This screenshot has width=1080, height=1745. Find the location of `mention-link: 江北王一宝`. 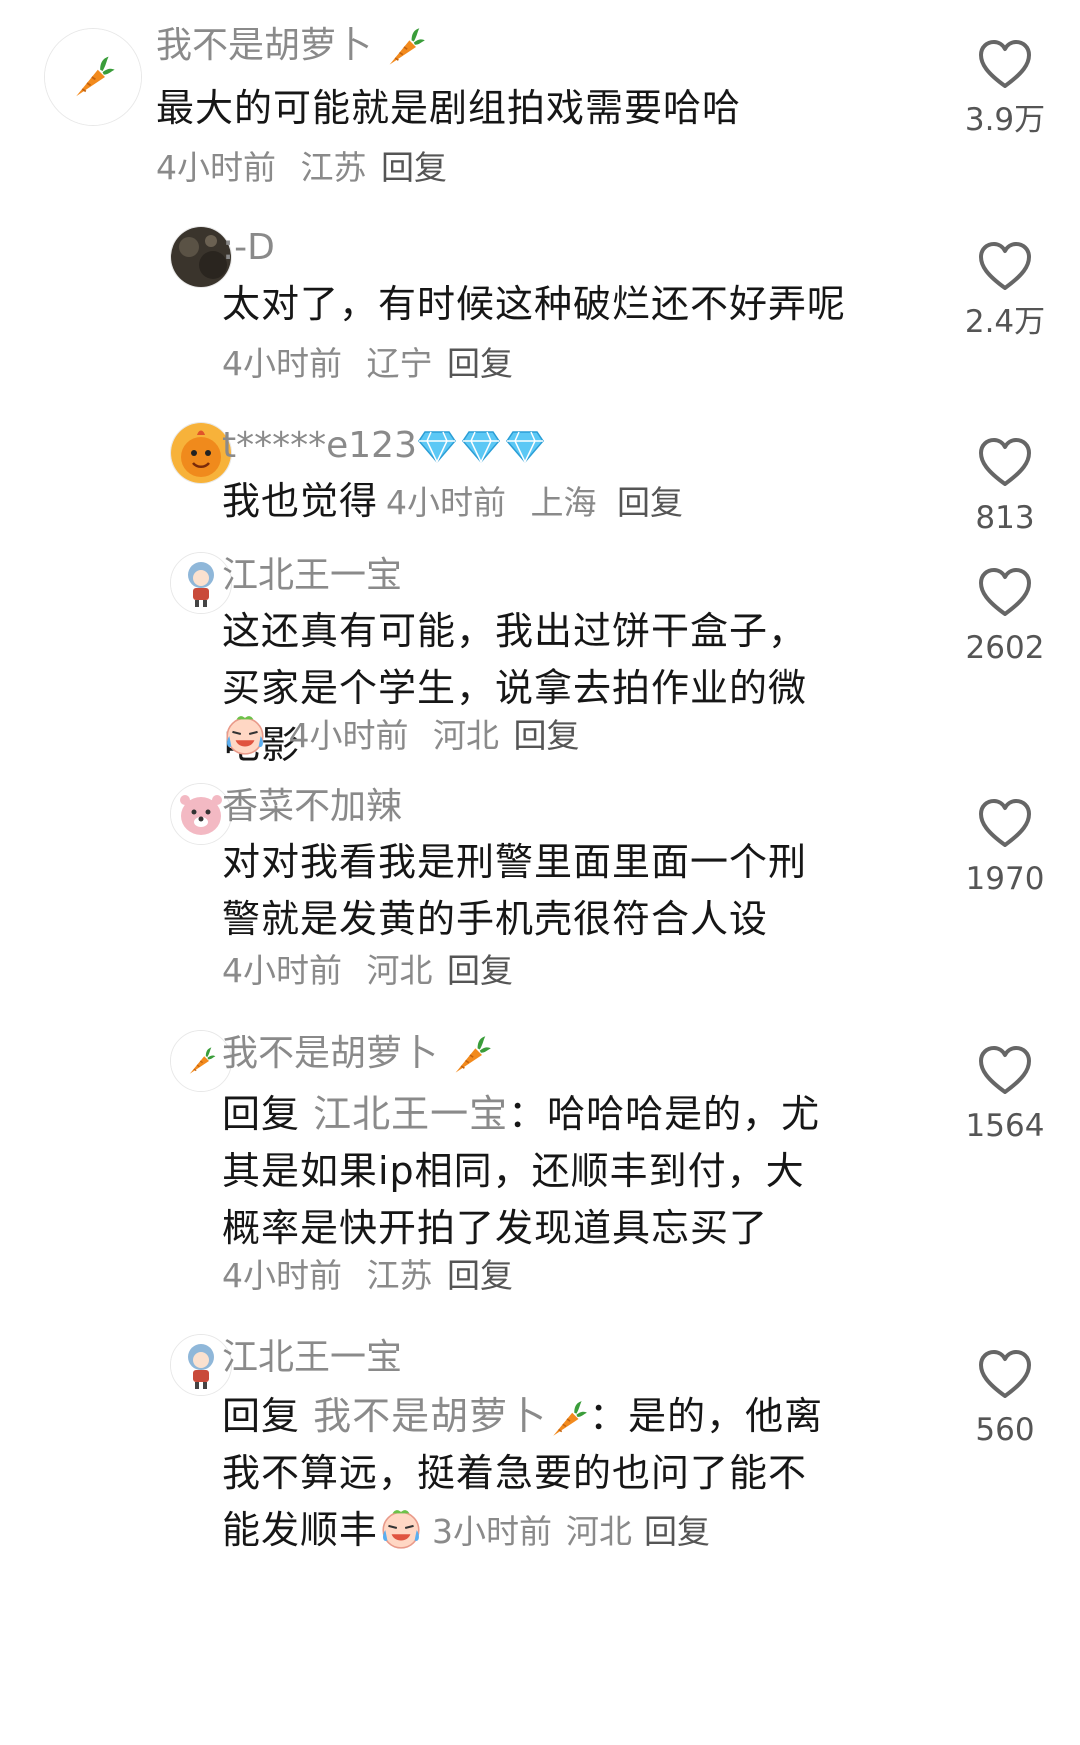

mention-link: 江北王一宝 is located at coordinates (410, 1114).